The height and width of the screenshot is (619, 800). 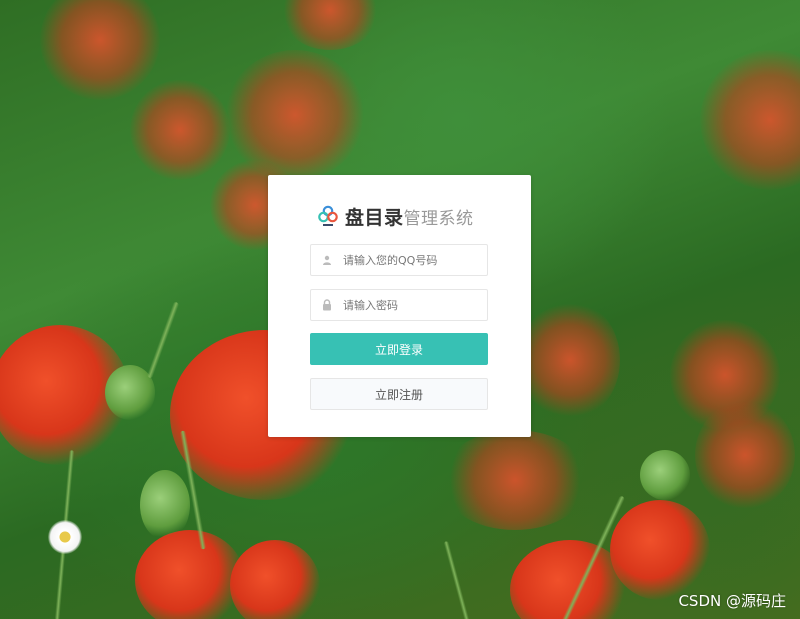 I want to click on username-input, so click(x=413, y=260).